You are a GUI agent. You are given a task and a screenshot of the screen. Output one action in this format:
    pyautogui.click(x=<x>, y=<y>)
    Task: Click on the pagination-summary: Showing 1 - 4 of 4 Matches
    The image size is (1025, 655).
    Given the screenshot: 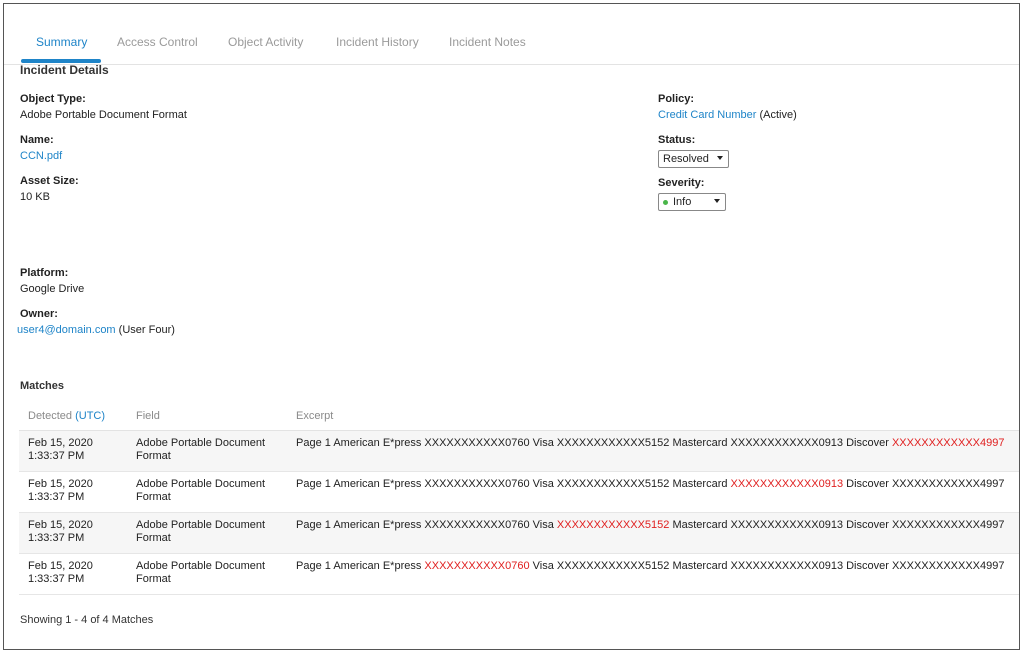 What is the action you would take?
    pyautogui.click(x=87, y=620)
    